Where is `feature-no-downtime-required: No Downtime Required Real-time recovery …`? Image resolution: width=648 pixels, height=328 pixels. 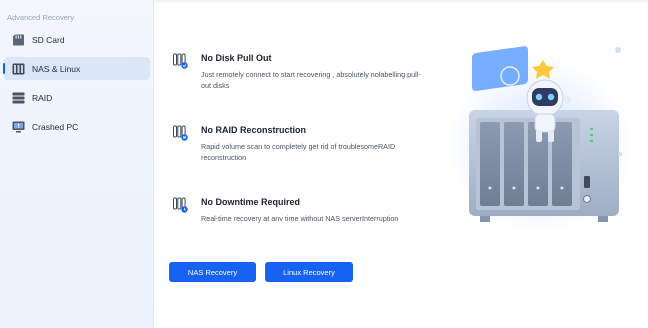
feature-no-downtime-required: No Downtime Required Real-time recovery … is located at coordinates (300, 217).